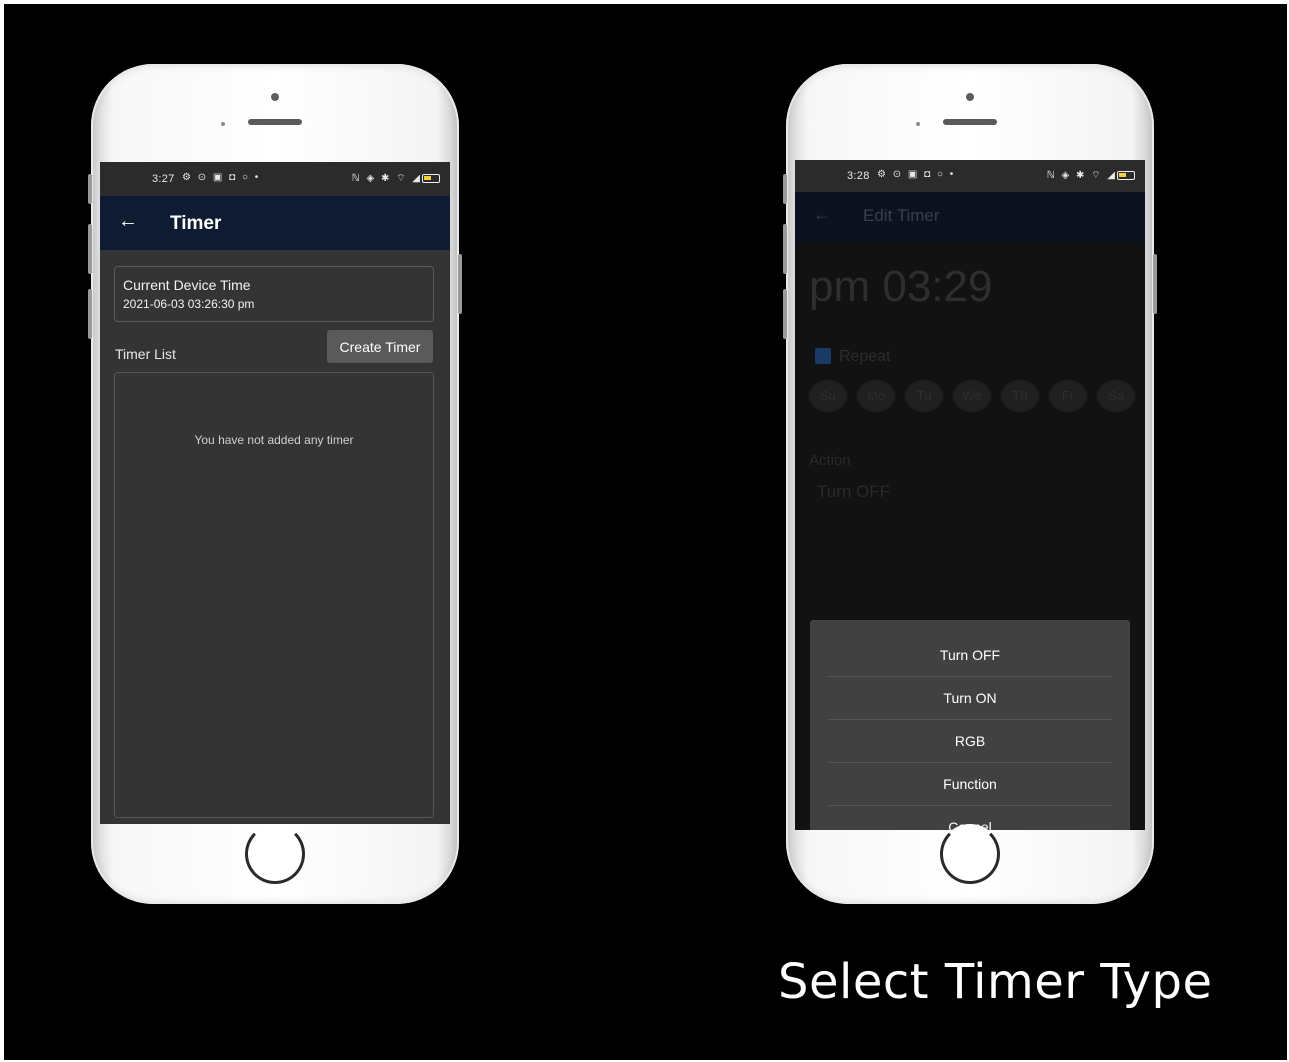 This screenshot has width=1289, height=1062. Describe the element at coordinates (970, 655) in the screenshot. I see `option-turn-off: Turn OFF` at that location.